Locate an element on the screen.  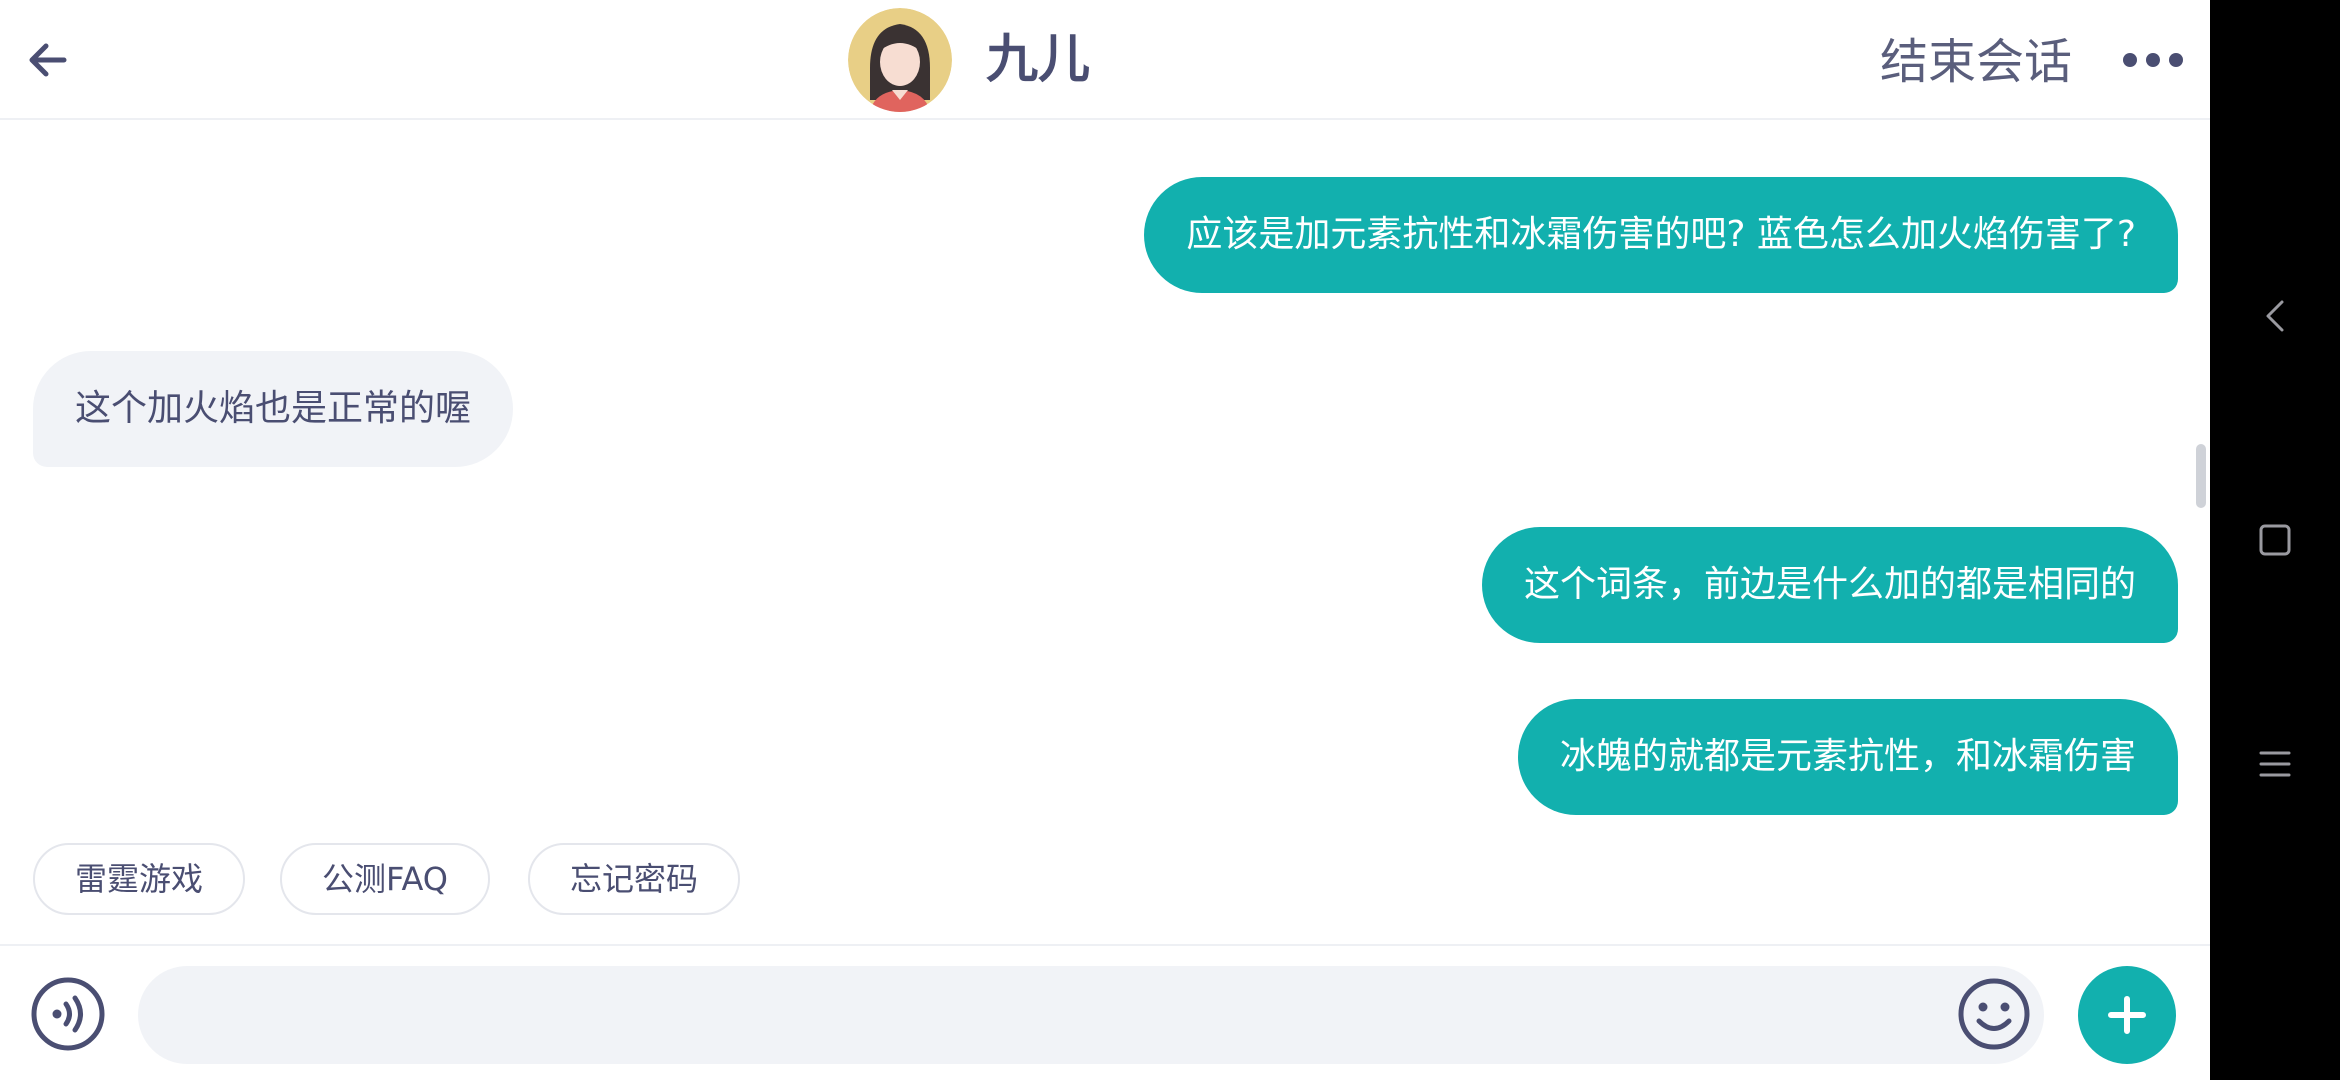
emoji-button is located at coordinates (1994, 1014).